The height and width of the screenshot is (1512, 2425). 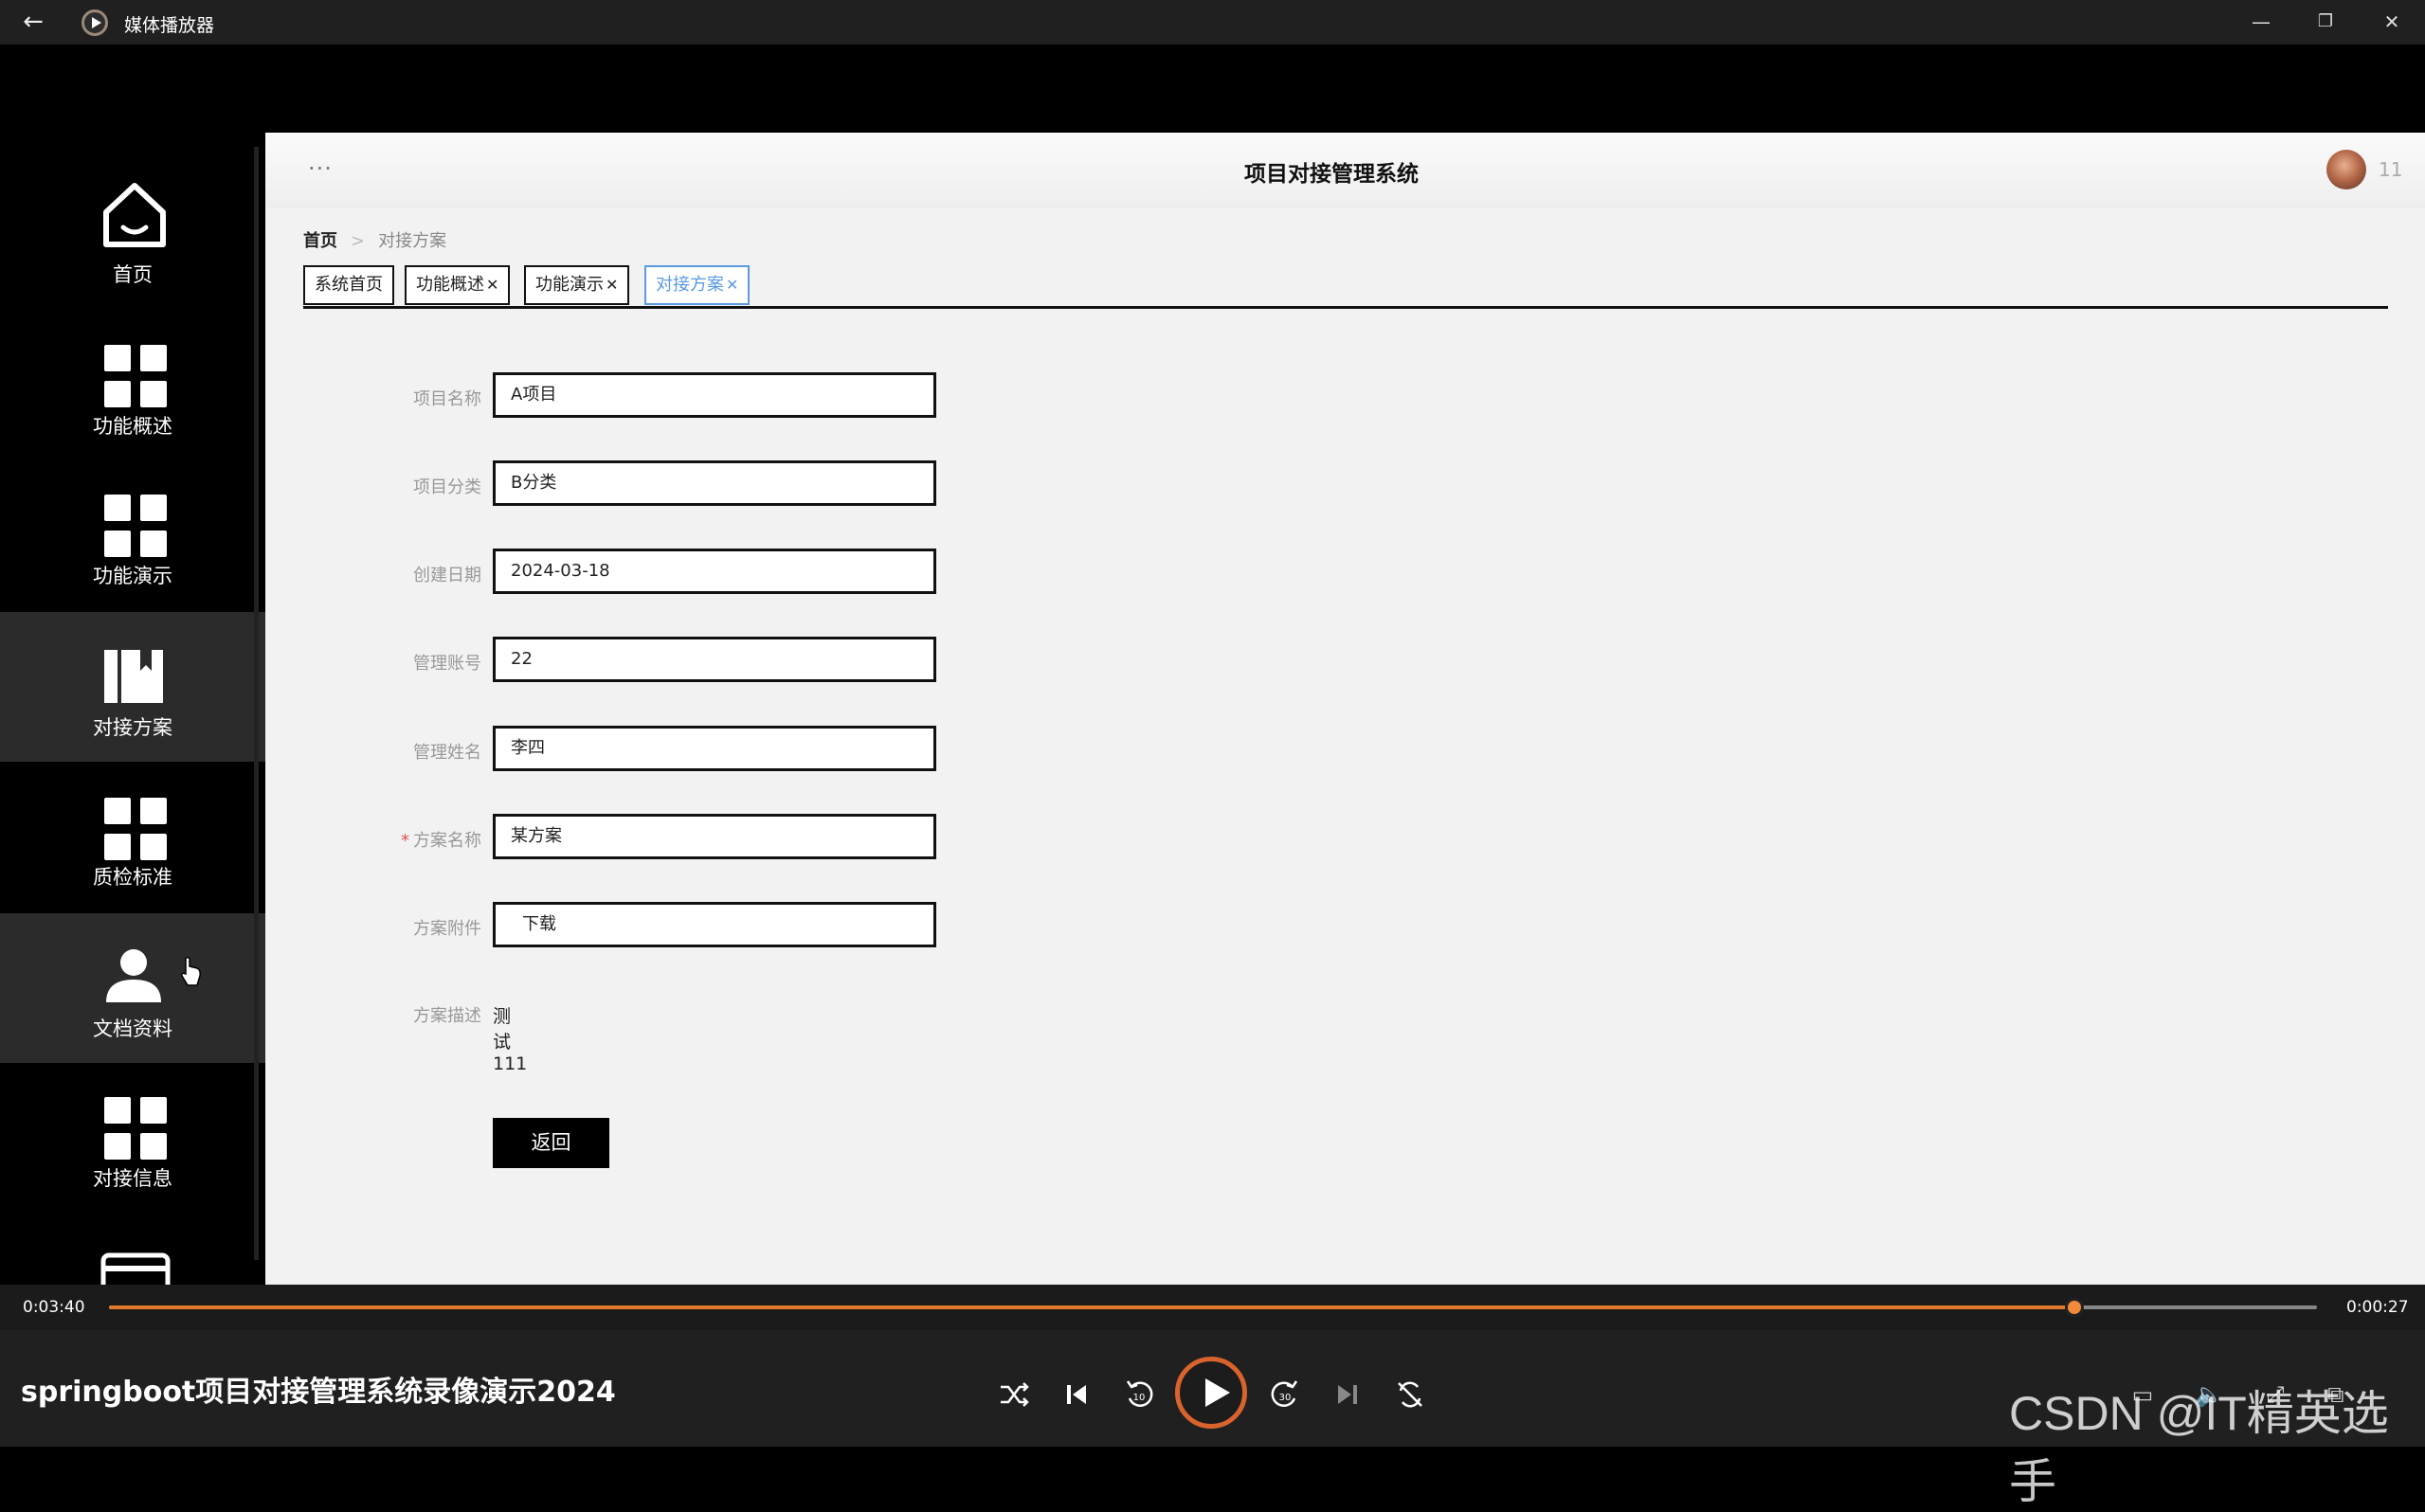 I want to click on field-label: 管理姓名, so click(x=447, y=753).